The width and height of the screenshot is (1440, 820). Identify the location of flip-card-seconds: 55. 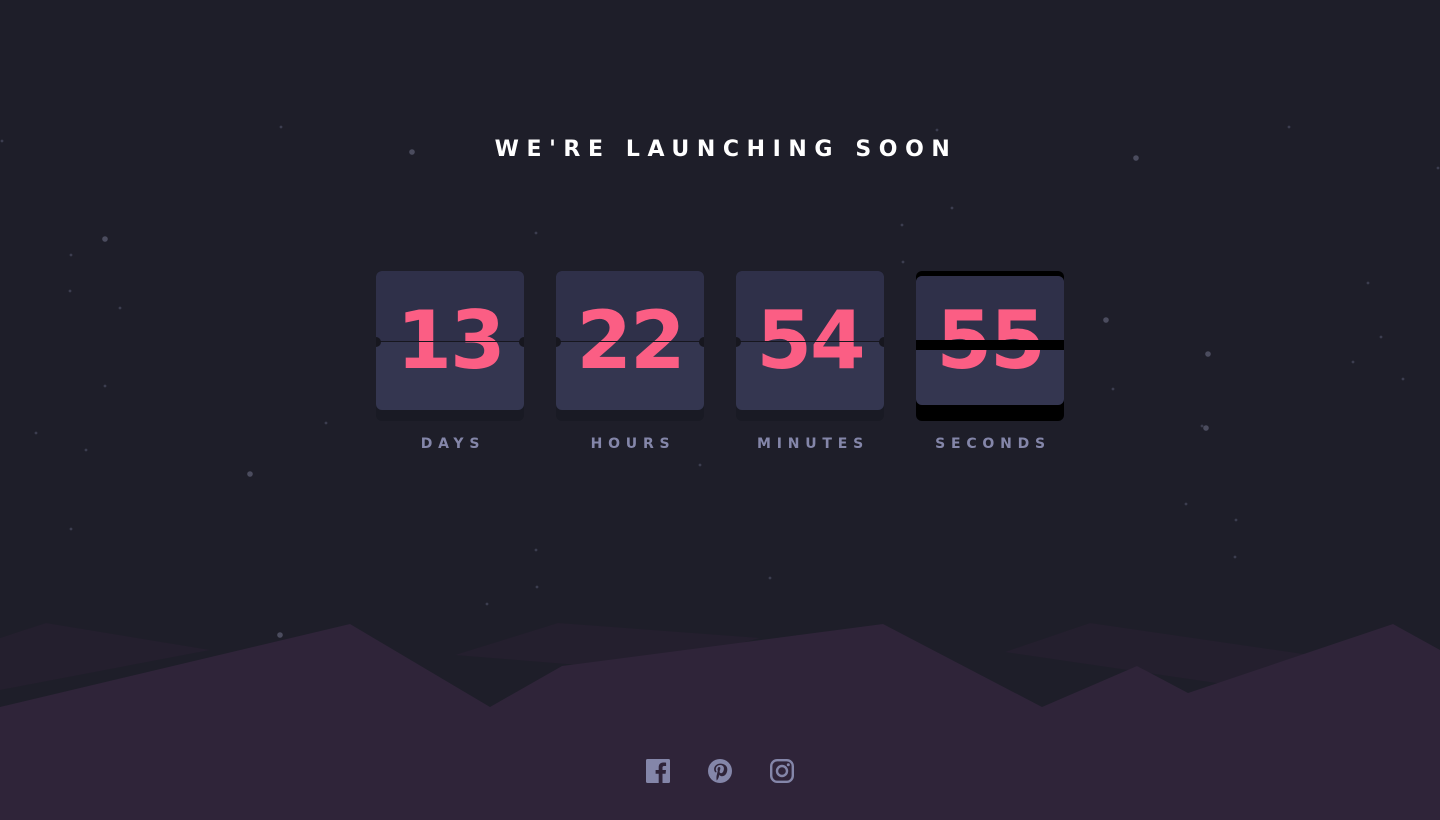
(990, 346).